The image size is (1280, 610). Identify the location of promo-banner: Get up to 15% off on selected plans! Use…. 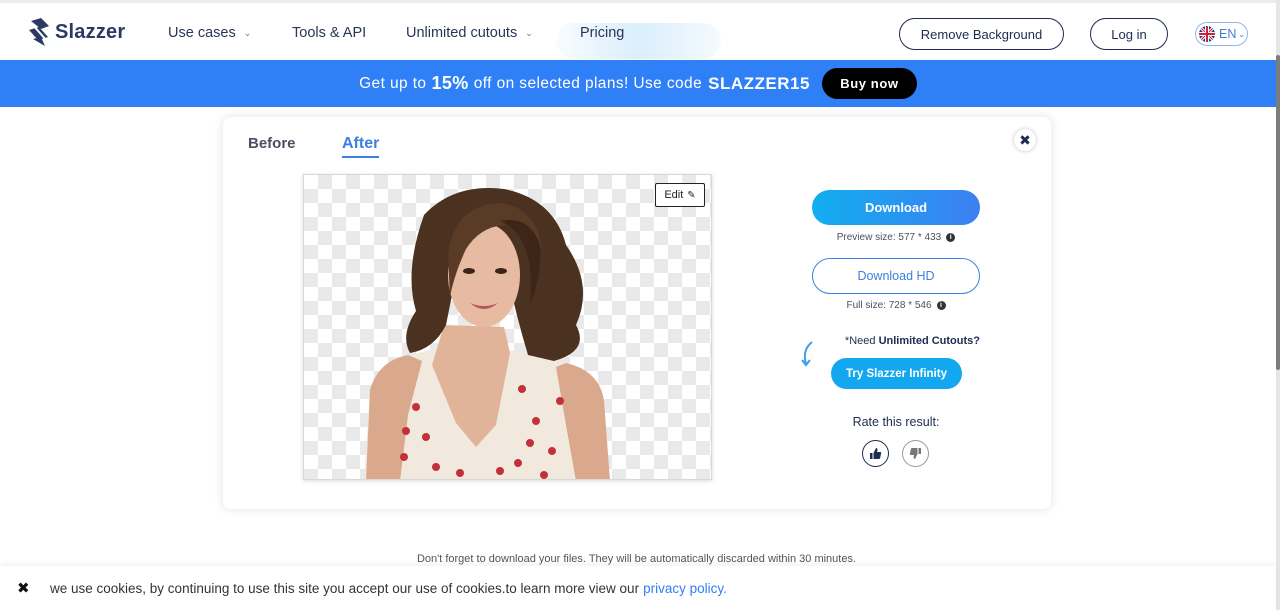
(638, 83).